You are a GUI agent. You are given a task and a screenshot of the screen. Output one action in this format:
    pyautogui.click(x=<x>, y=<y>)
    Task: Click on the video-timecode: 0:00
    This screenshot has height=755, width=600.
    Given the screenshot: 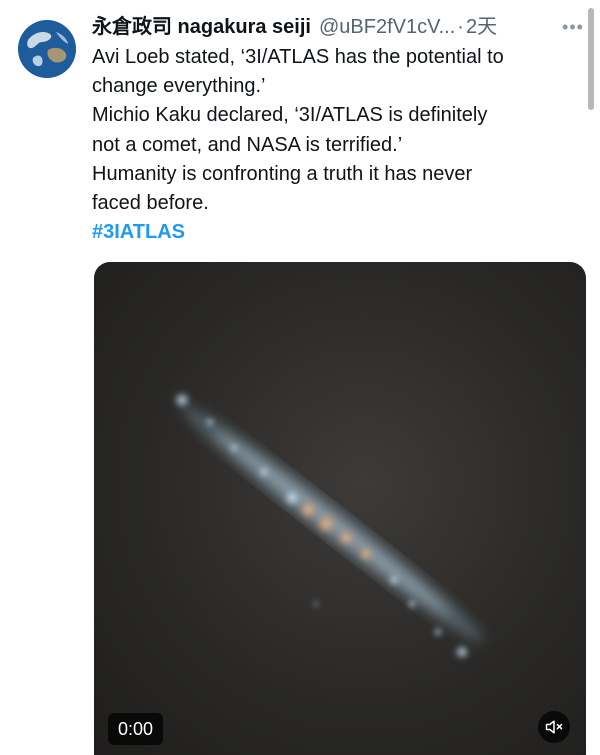 What is the action you would take?
    pyautogui.click(x=136, y=729)
    